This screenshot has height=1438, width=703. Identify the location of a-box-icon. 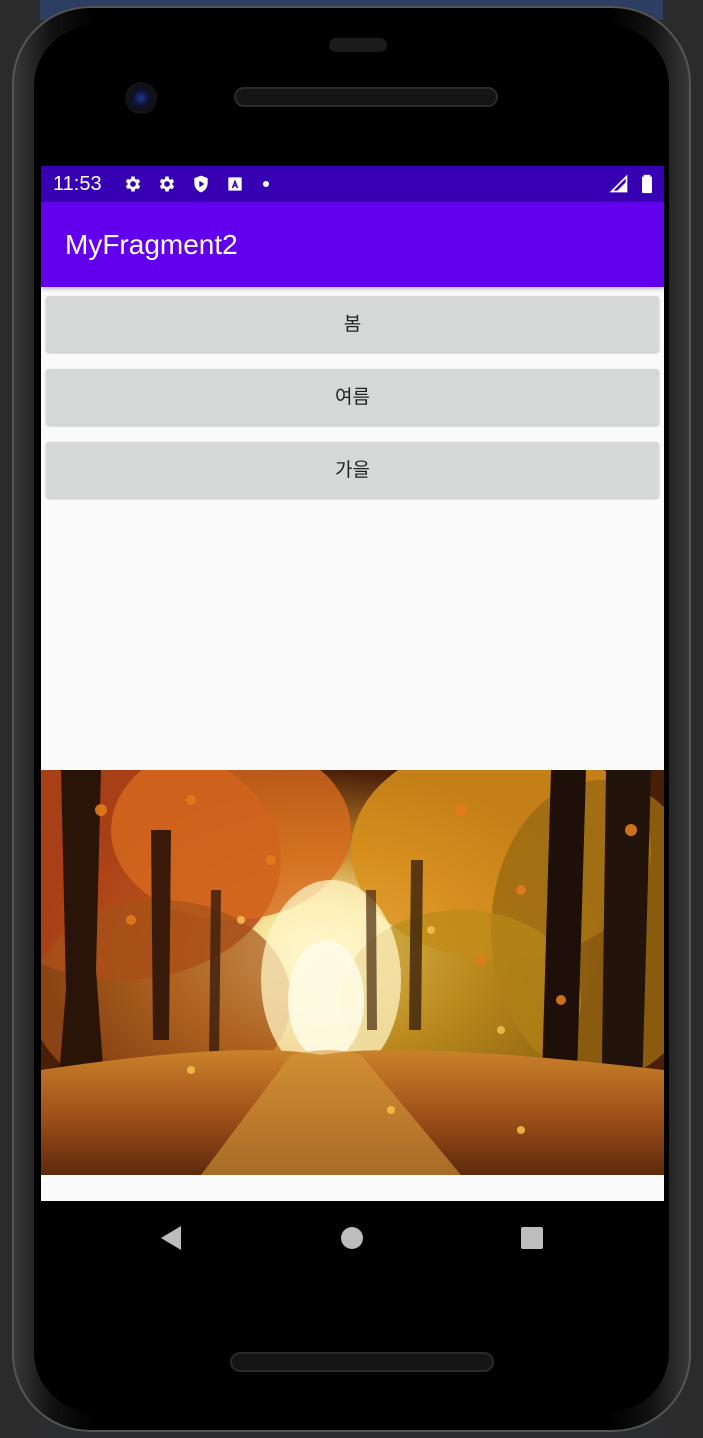
(235, 184).